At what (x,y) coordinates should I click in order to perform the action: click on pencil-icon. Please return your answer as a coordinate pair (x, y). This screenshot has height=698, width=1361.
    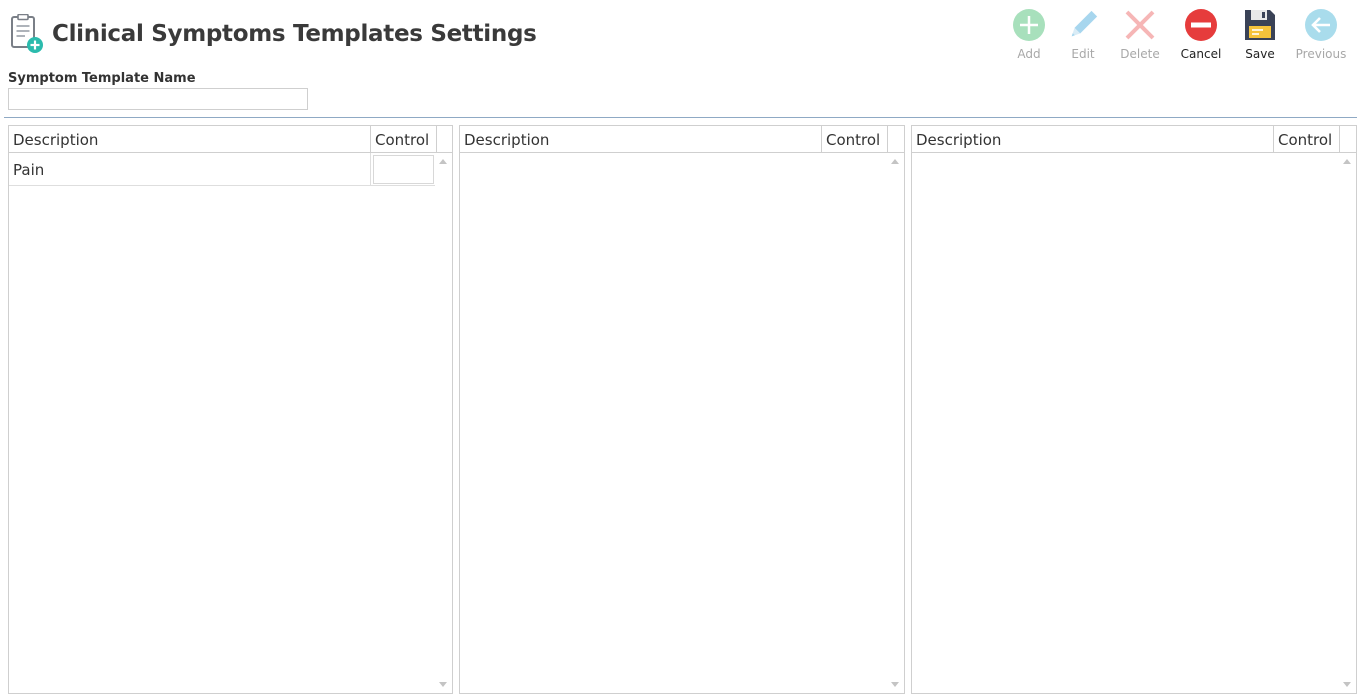
    Looking at the image, I should click on (1084, 23).